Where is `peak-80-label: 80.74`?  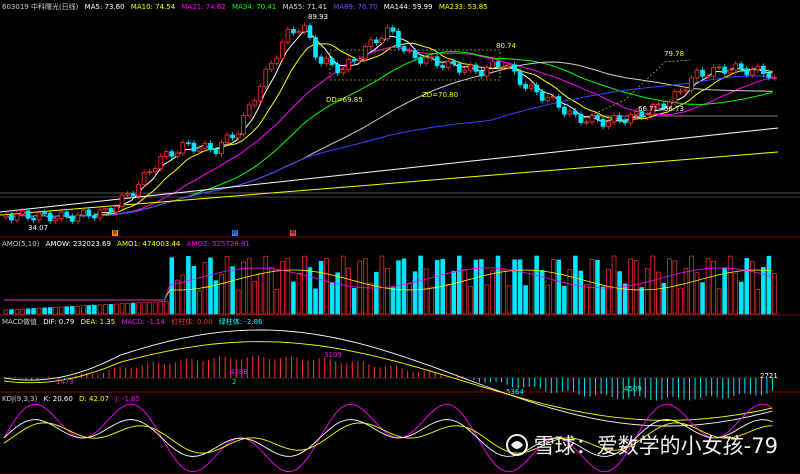
peak-80-label: 80.74 is located at coordinates (506, 46).